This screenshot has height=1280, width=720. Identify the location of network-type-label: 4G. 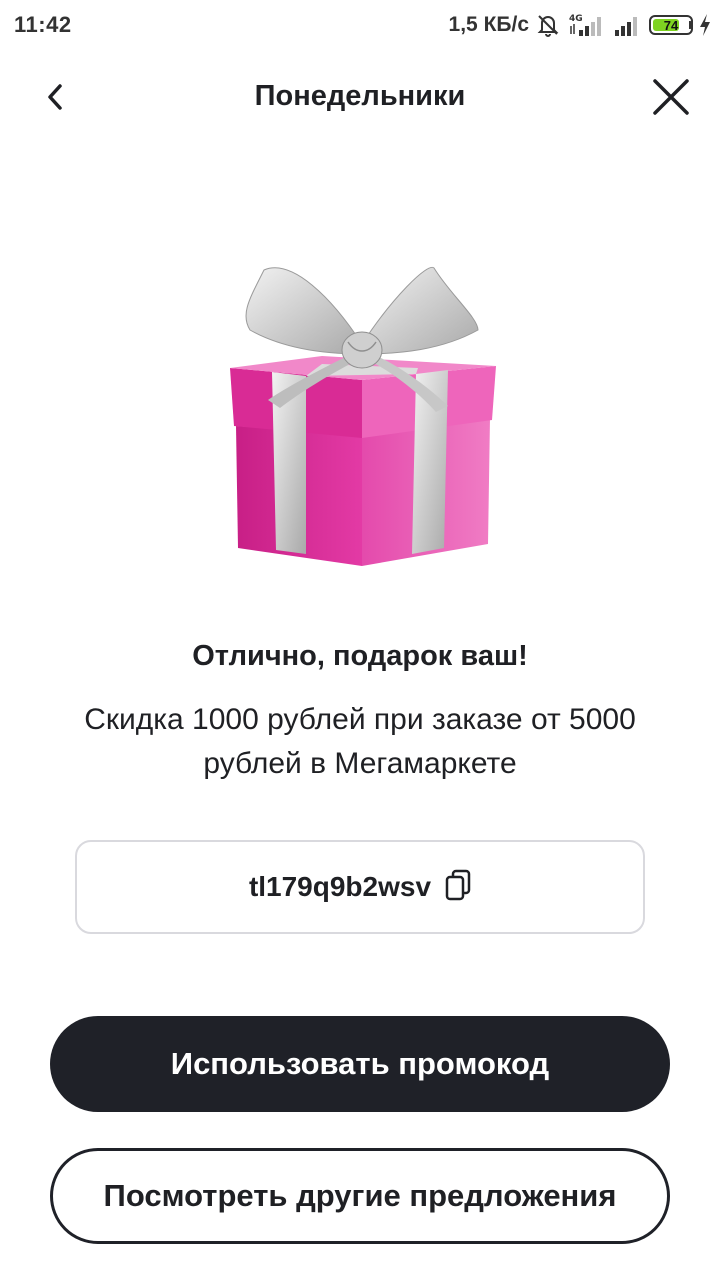
(576, 19).